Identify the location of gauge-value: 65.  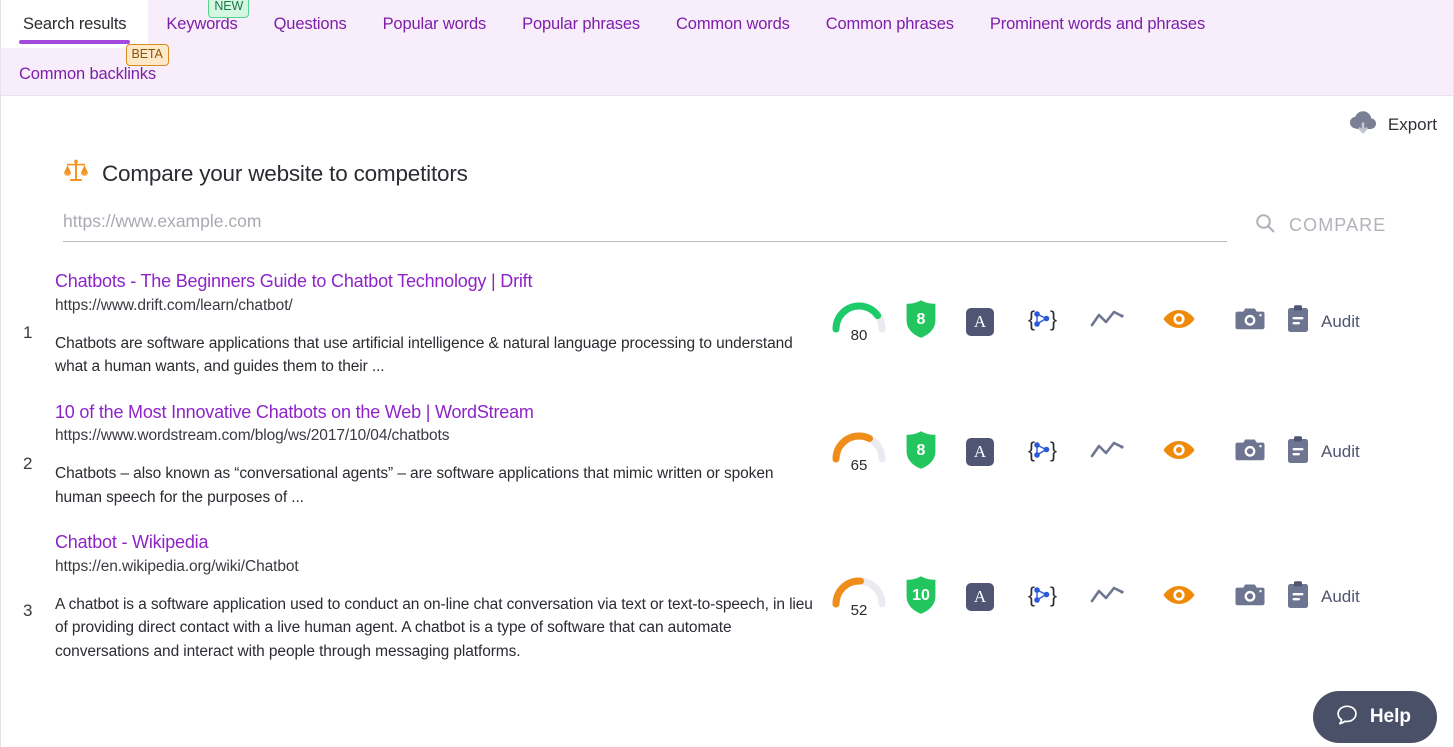
(859, 466).